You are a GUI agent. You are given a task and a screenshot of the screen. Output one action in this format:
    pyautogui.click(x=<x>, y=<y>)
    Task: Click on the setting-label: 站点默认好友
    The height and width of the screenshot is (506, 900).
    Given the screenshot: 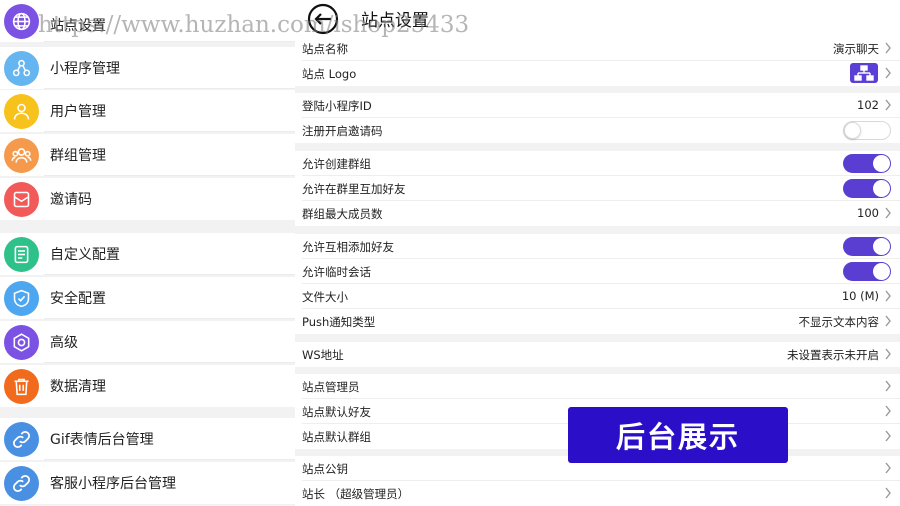 What is the action you would take?
    pyautogui.click(x=336, y=412)
    